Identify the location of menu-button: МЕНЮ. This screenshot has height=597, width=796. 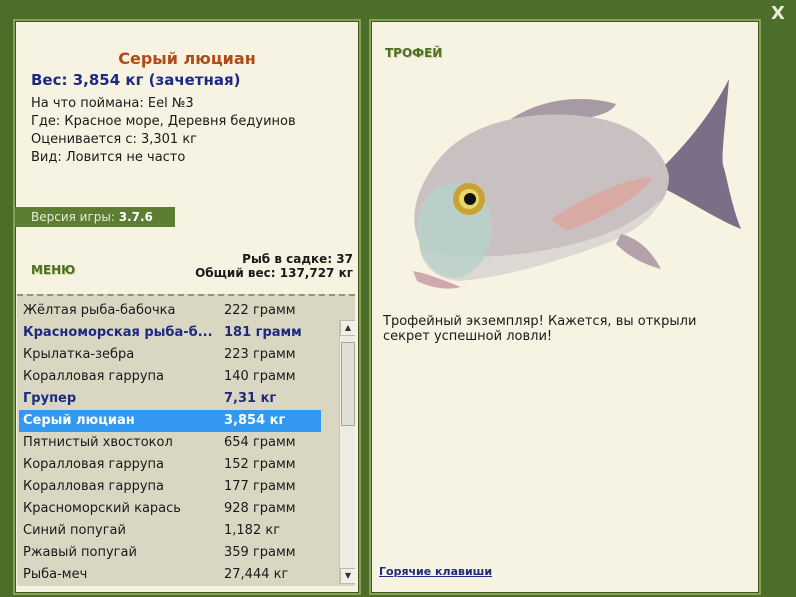
(53, 270).